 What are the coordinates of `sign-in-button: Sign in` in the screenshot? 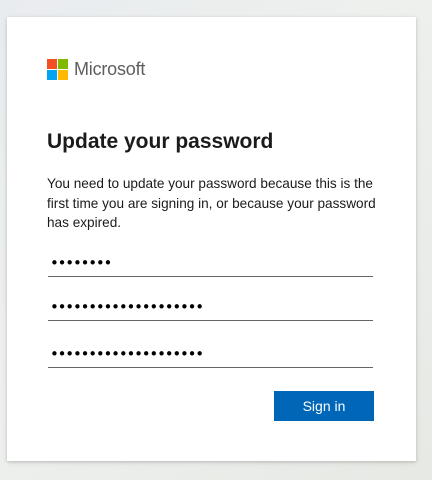 It's located at (324, 406).